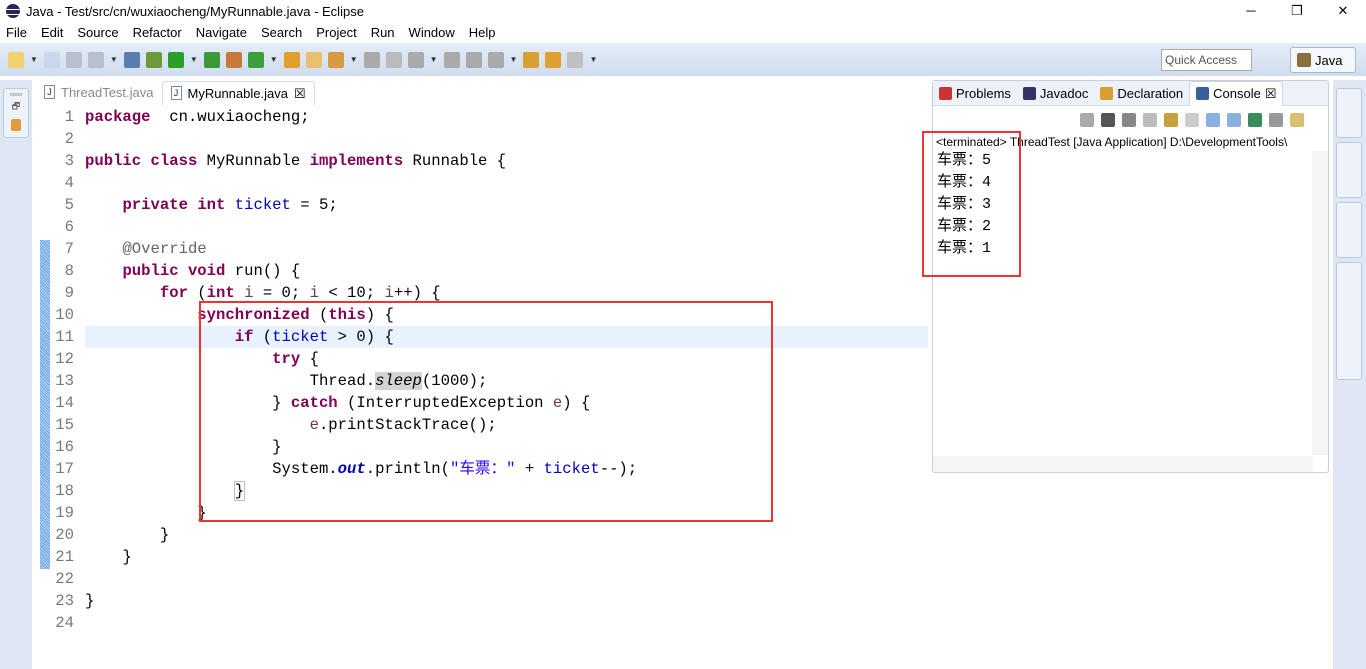 This screenshot has height=669, width=1366. What do you see at coordinates (1171, 120) in the screenshot?
I see `scroll-lock-icon` at bounding box center [1171, 120].